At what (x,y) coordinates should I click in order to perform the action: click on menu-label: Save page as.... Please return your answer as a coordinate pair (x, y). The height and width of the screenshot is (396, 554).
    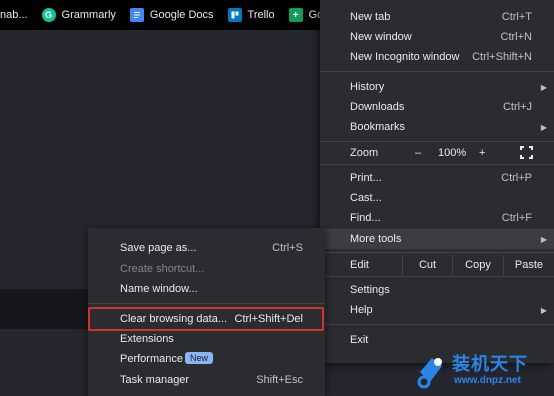
    Looking at the image, I should click on (158, 248).